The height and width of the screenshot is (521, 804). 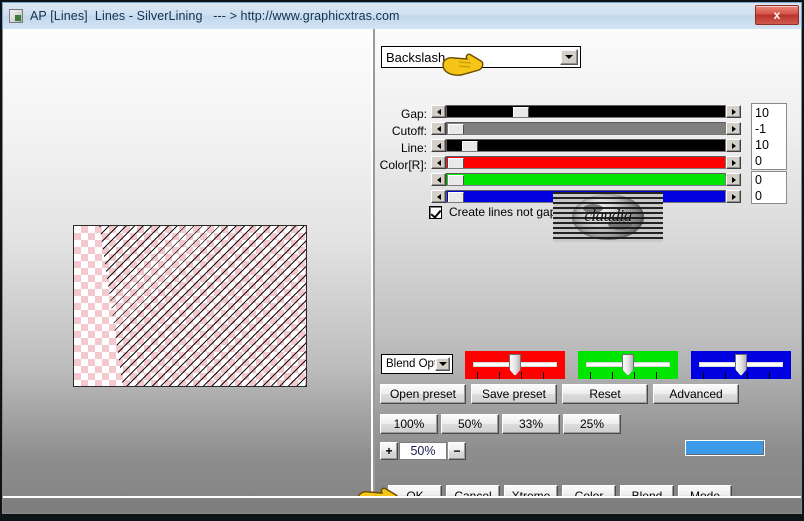 What do you see at coordinates (202, 306) in the screenshot?
I see `preview-line-overlay` at bounding box center [202, 306].